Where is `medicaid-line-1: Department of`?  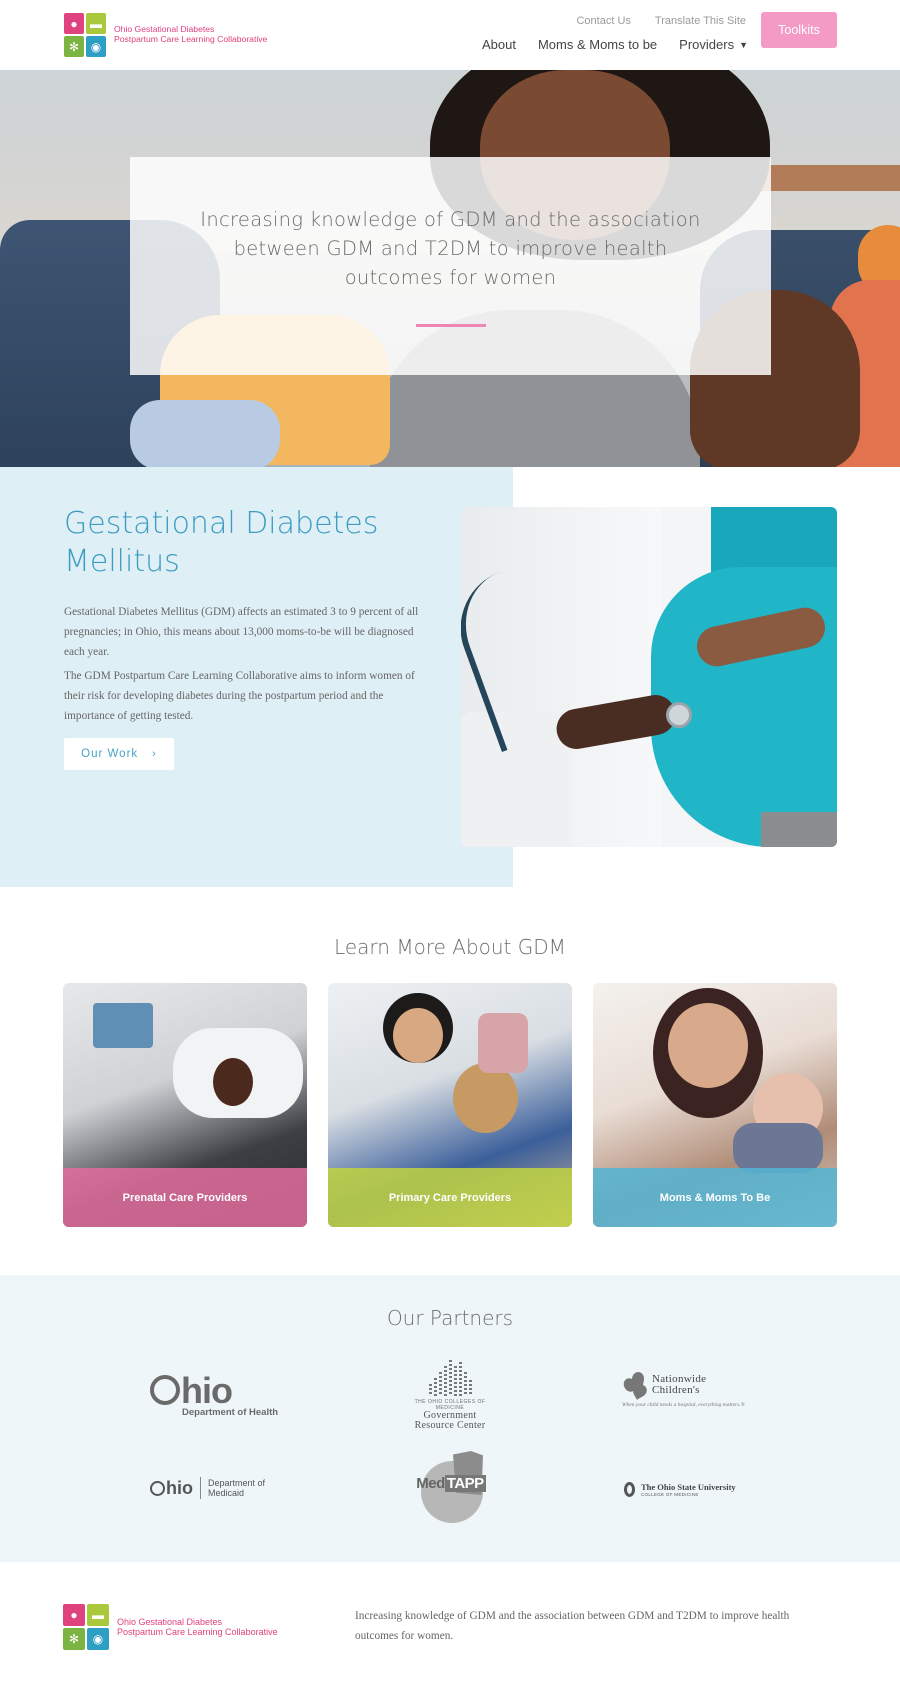
medicaid-line-1: Department of is located at coordinates (237, 1483).